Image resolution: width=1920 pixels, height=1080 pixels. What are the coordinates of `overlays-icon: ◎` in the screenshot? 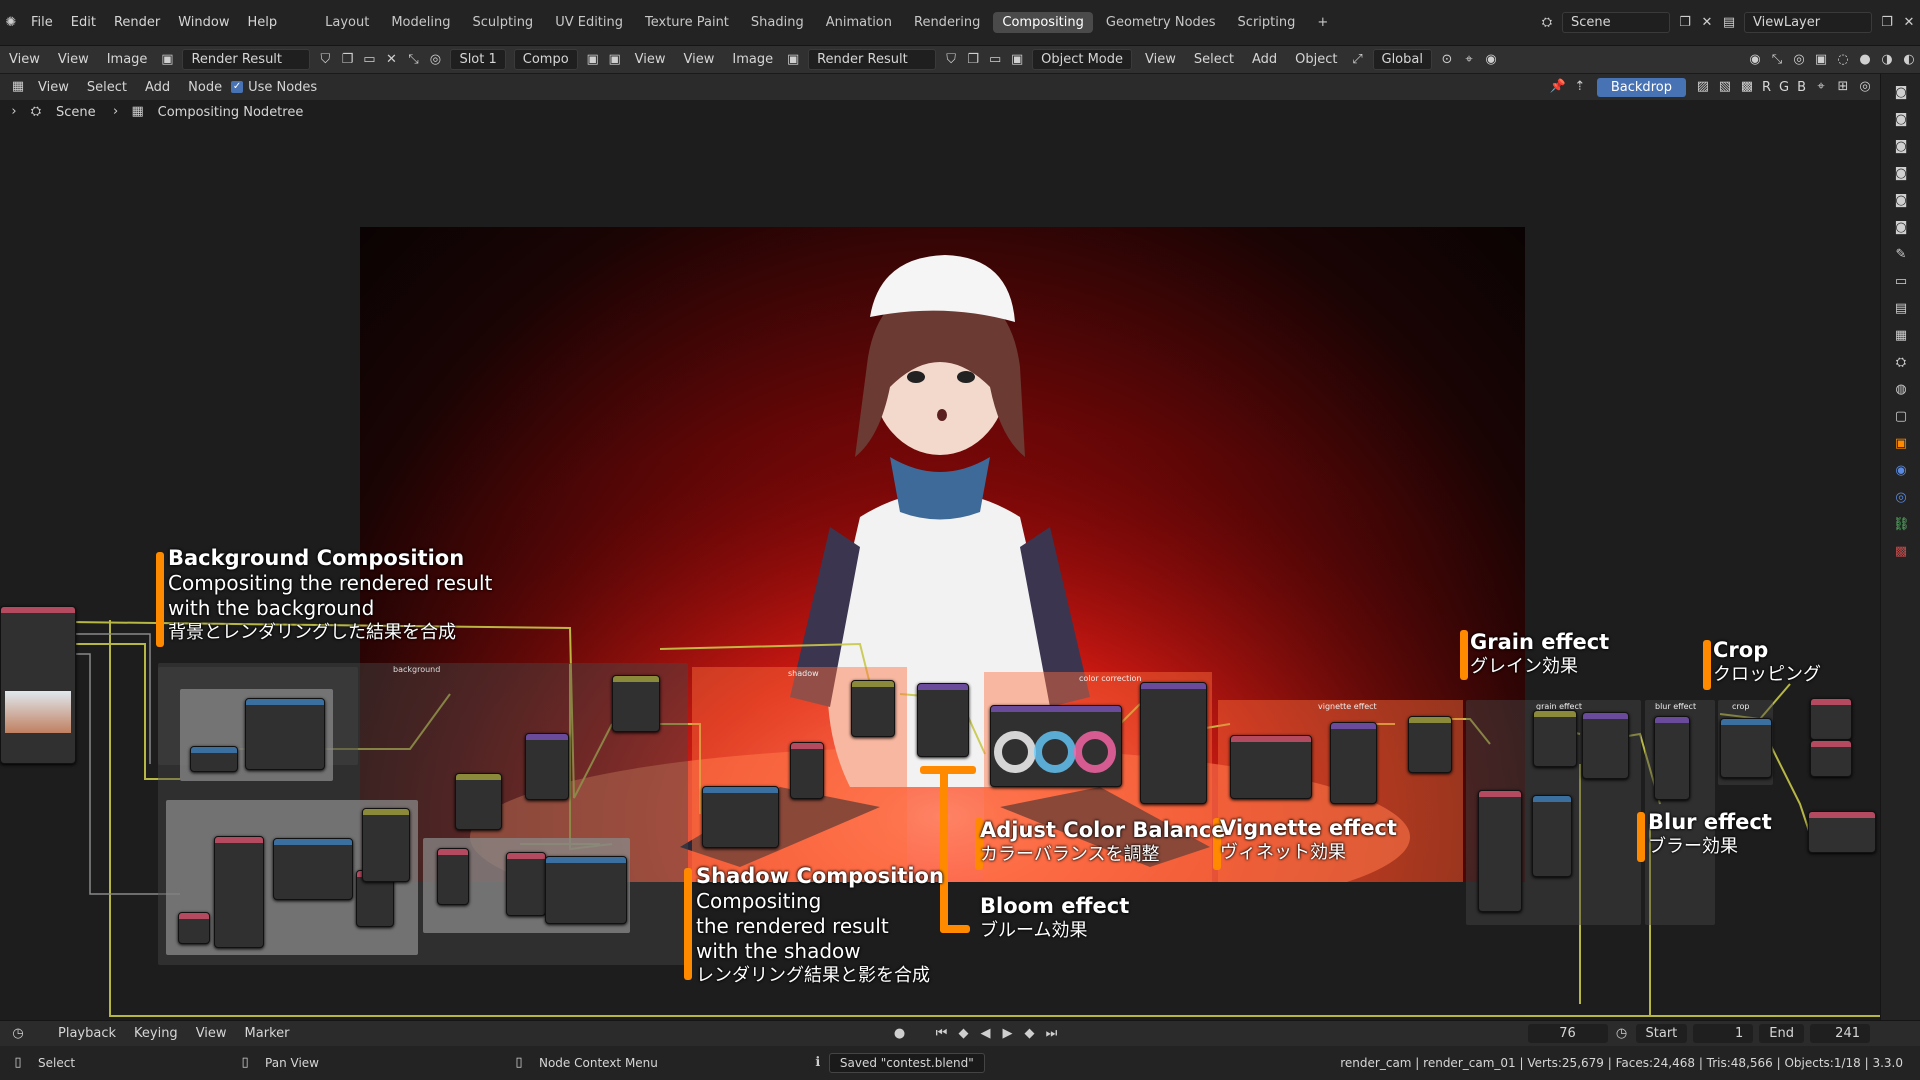 It's located at (1799, 60).